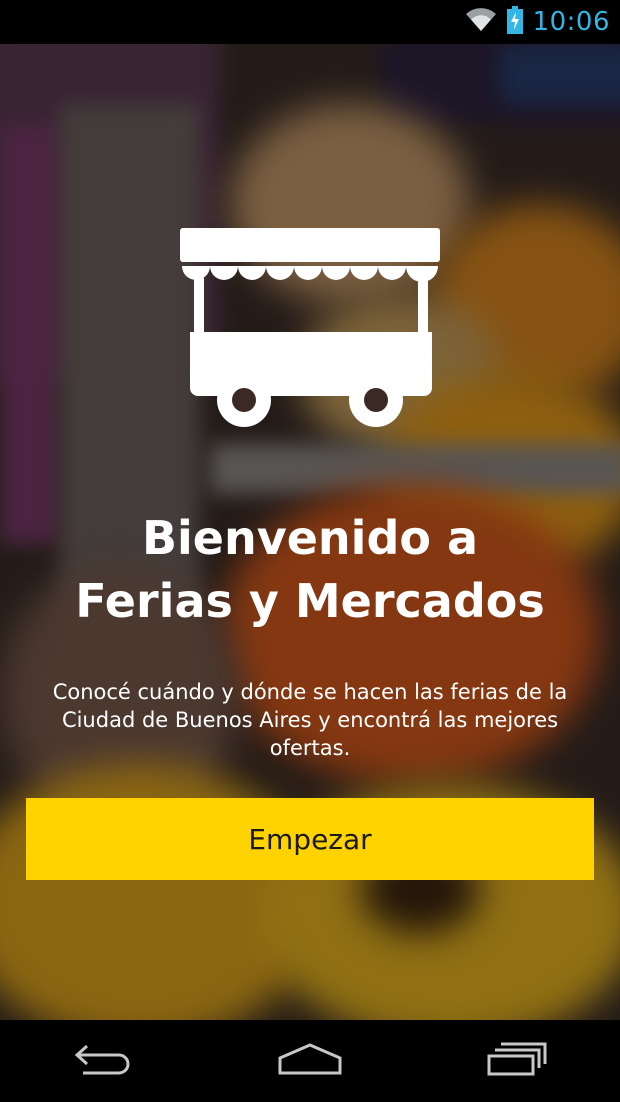 This screenshot has width=620, height=1102. I want to click on welcome-title-line2: Ferias y Mercados, so click(310, 601).